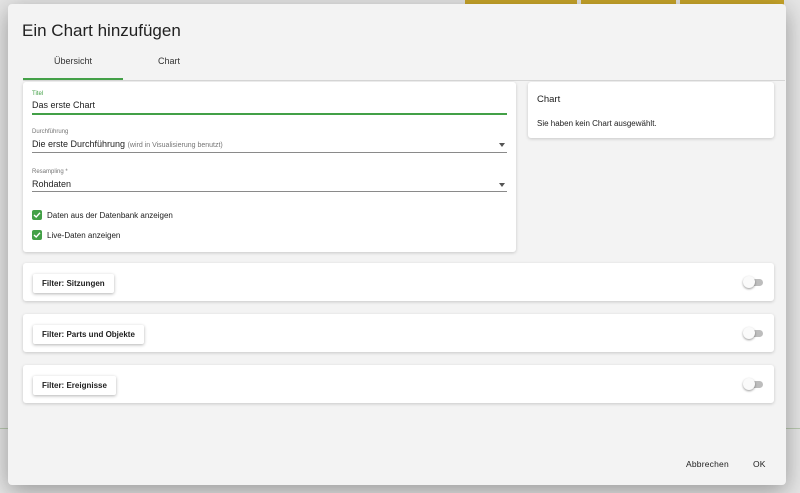 This screenshot has width=800, height=493. What do you see at coordinates (404, 64) in the screenshot?
I see `tab-bar: Übersicht Chart` at bounding box center [404, 64].